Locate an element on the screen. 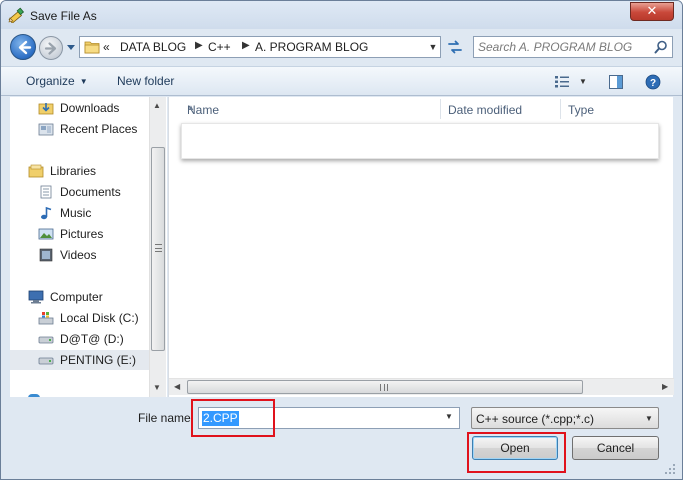 The height and width of the screenshot is (480, 683). computer-icon is located at coordinates (36, 297).